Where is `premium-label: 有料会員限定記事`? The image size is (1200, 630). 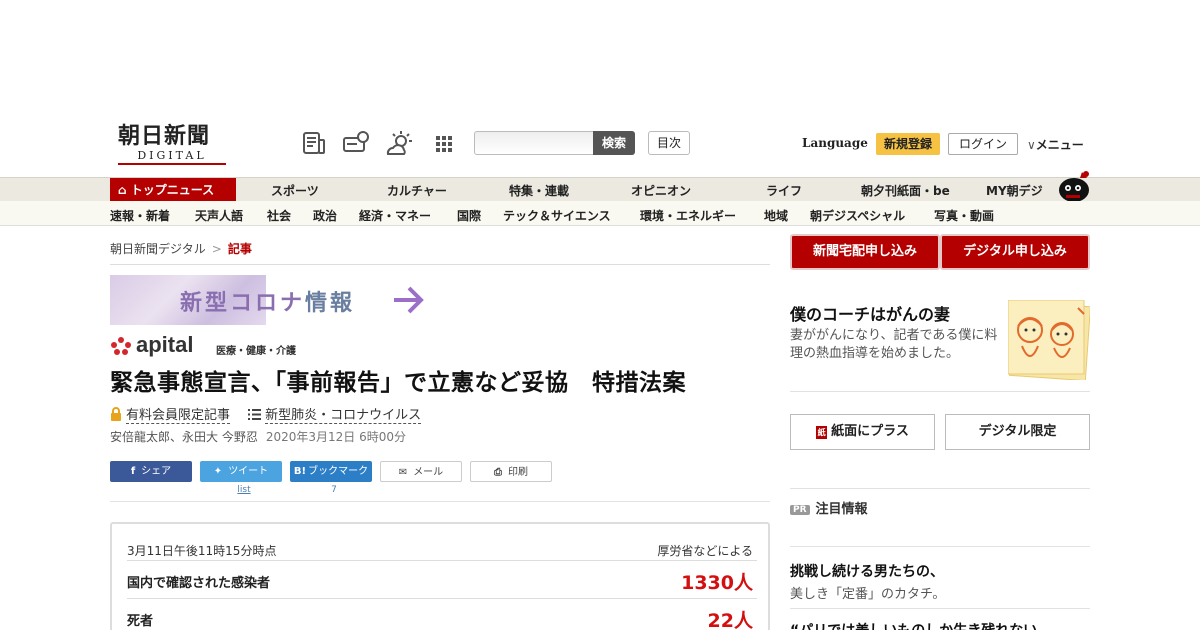
premium-label: 有料会員限定記事 is located at coordinates (178, 416).